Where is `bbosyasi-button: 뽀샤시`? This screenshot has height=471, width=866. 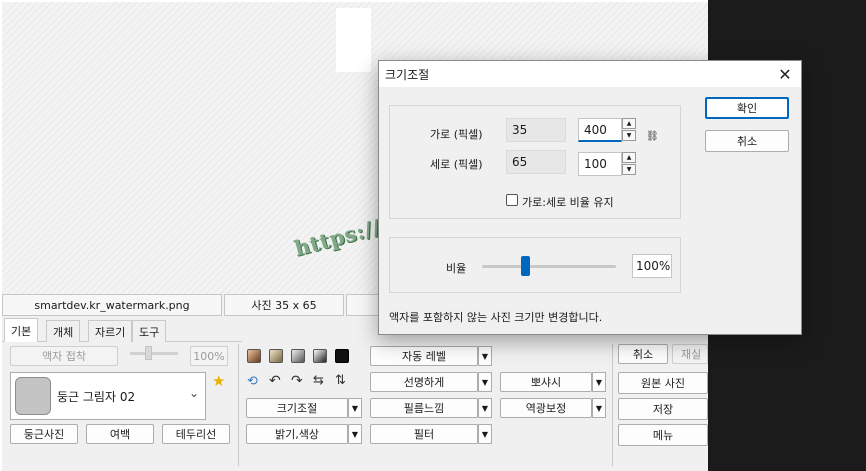 bbosyasi-button: 뽀샤시 is located at coordinates (546, 382).